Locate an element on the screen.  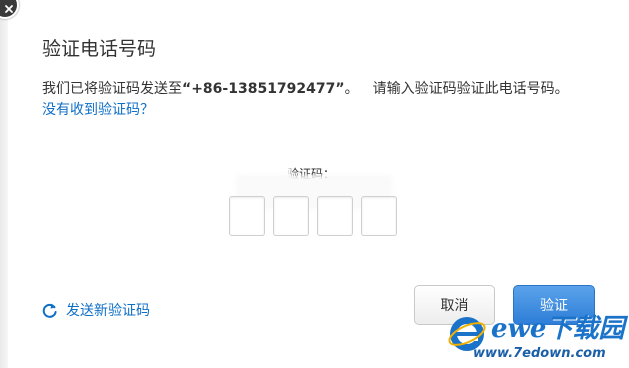
close-icon is located at coordinates (9, 9).